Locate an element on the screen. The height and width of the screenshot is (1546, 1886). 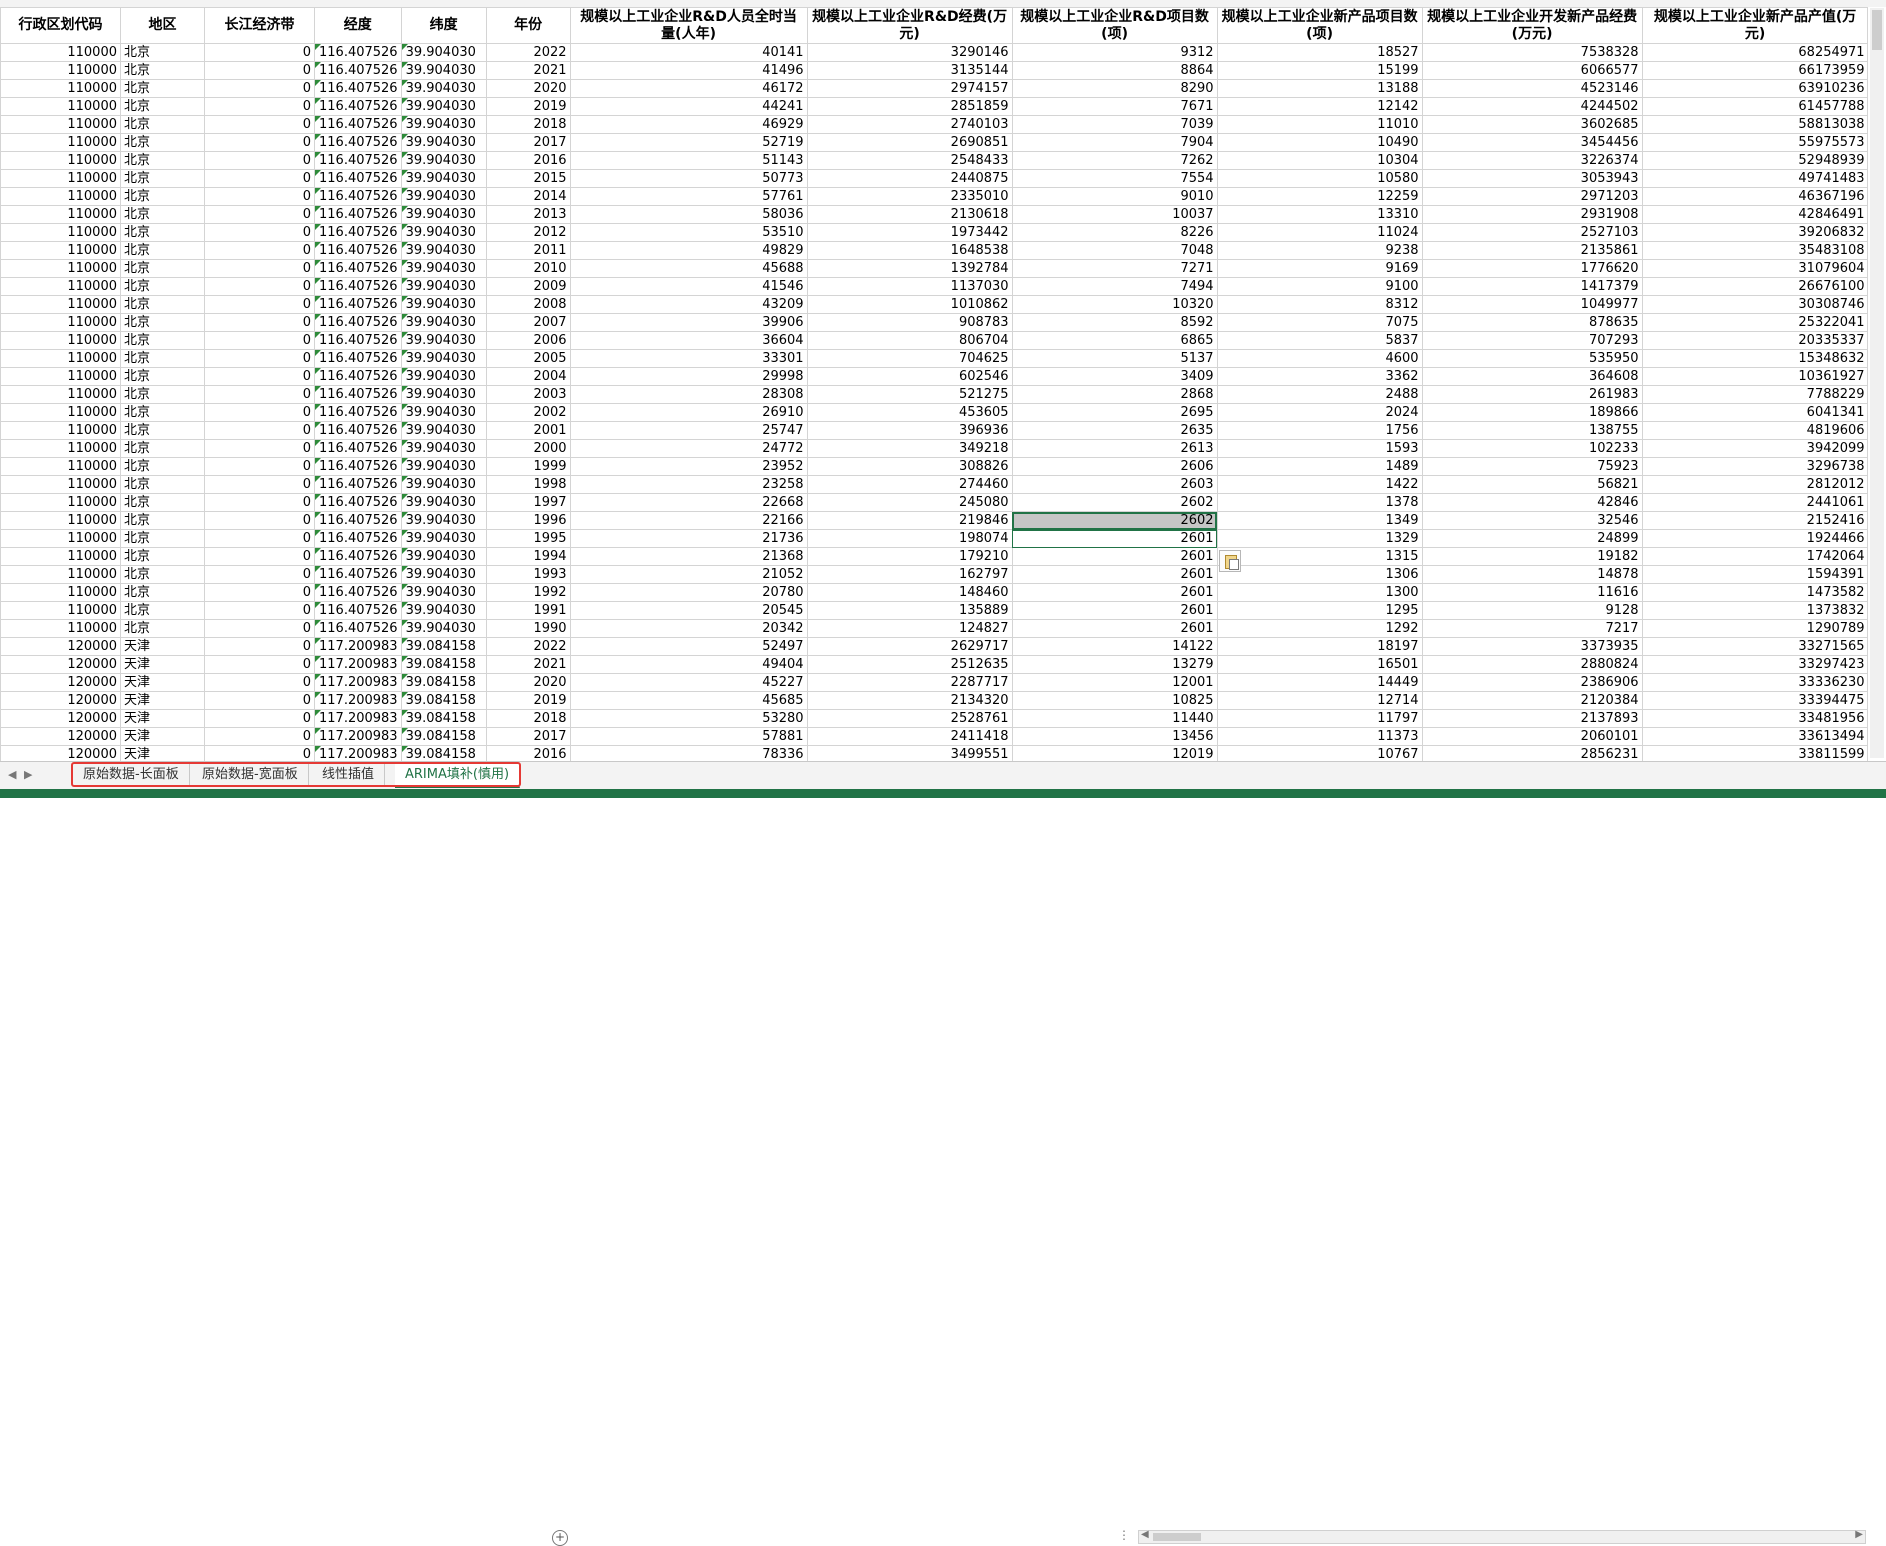
table-cell: 4819606 is located at coordinates (1755, 430).